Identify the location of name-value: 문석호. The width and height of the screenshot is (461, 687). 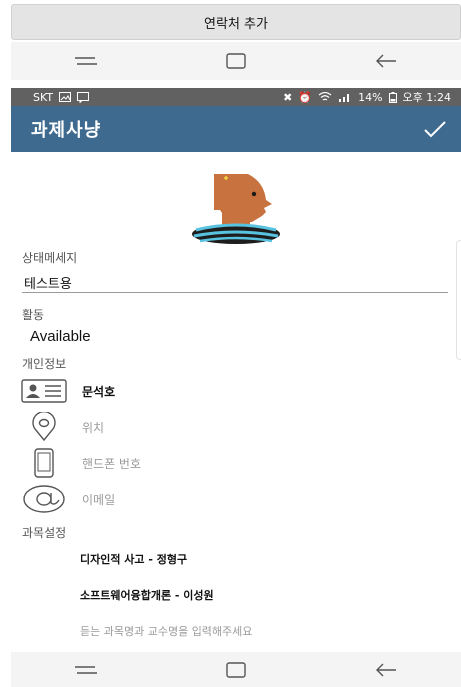
(99, 391).